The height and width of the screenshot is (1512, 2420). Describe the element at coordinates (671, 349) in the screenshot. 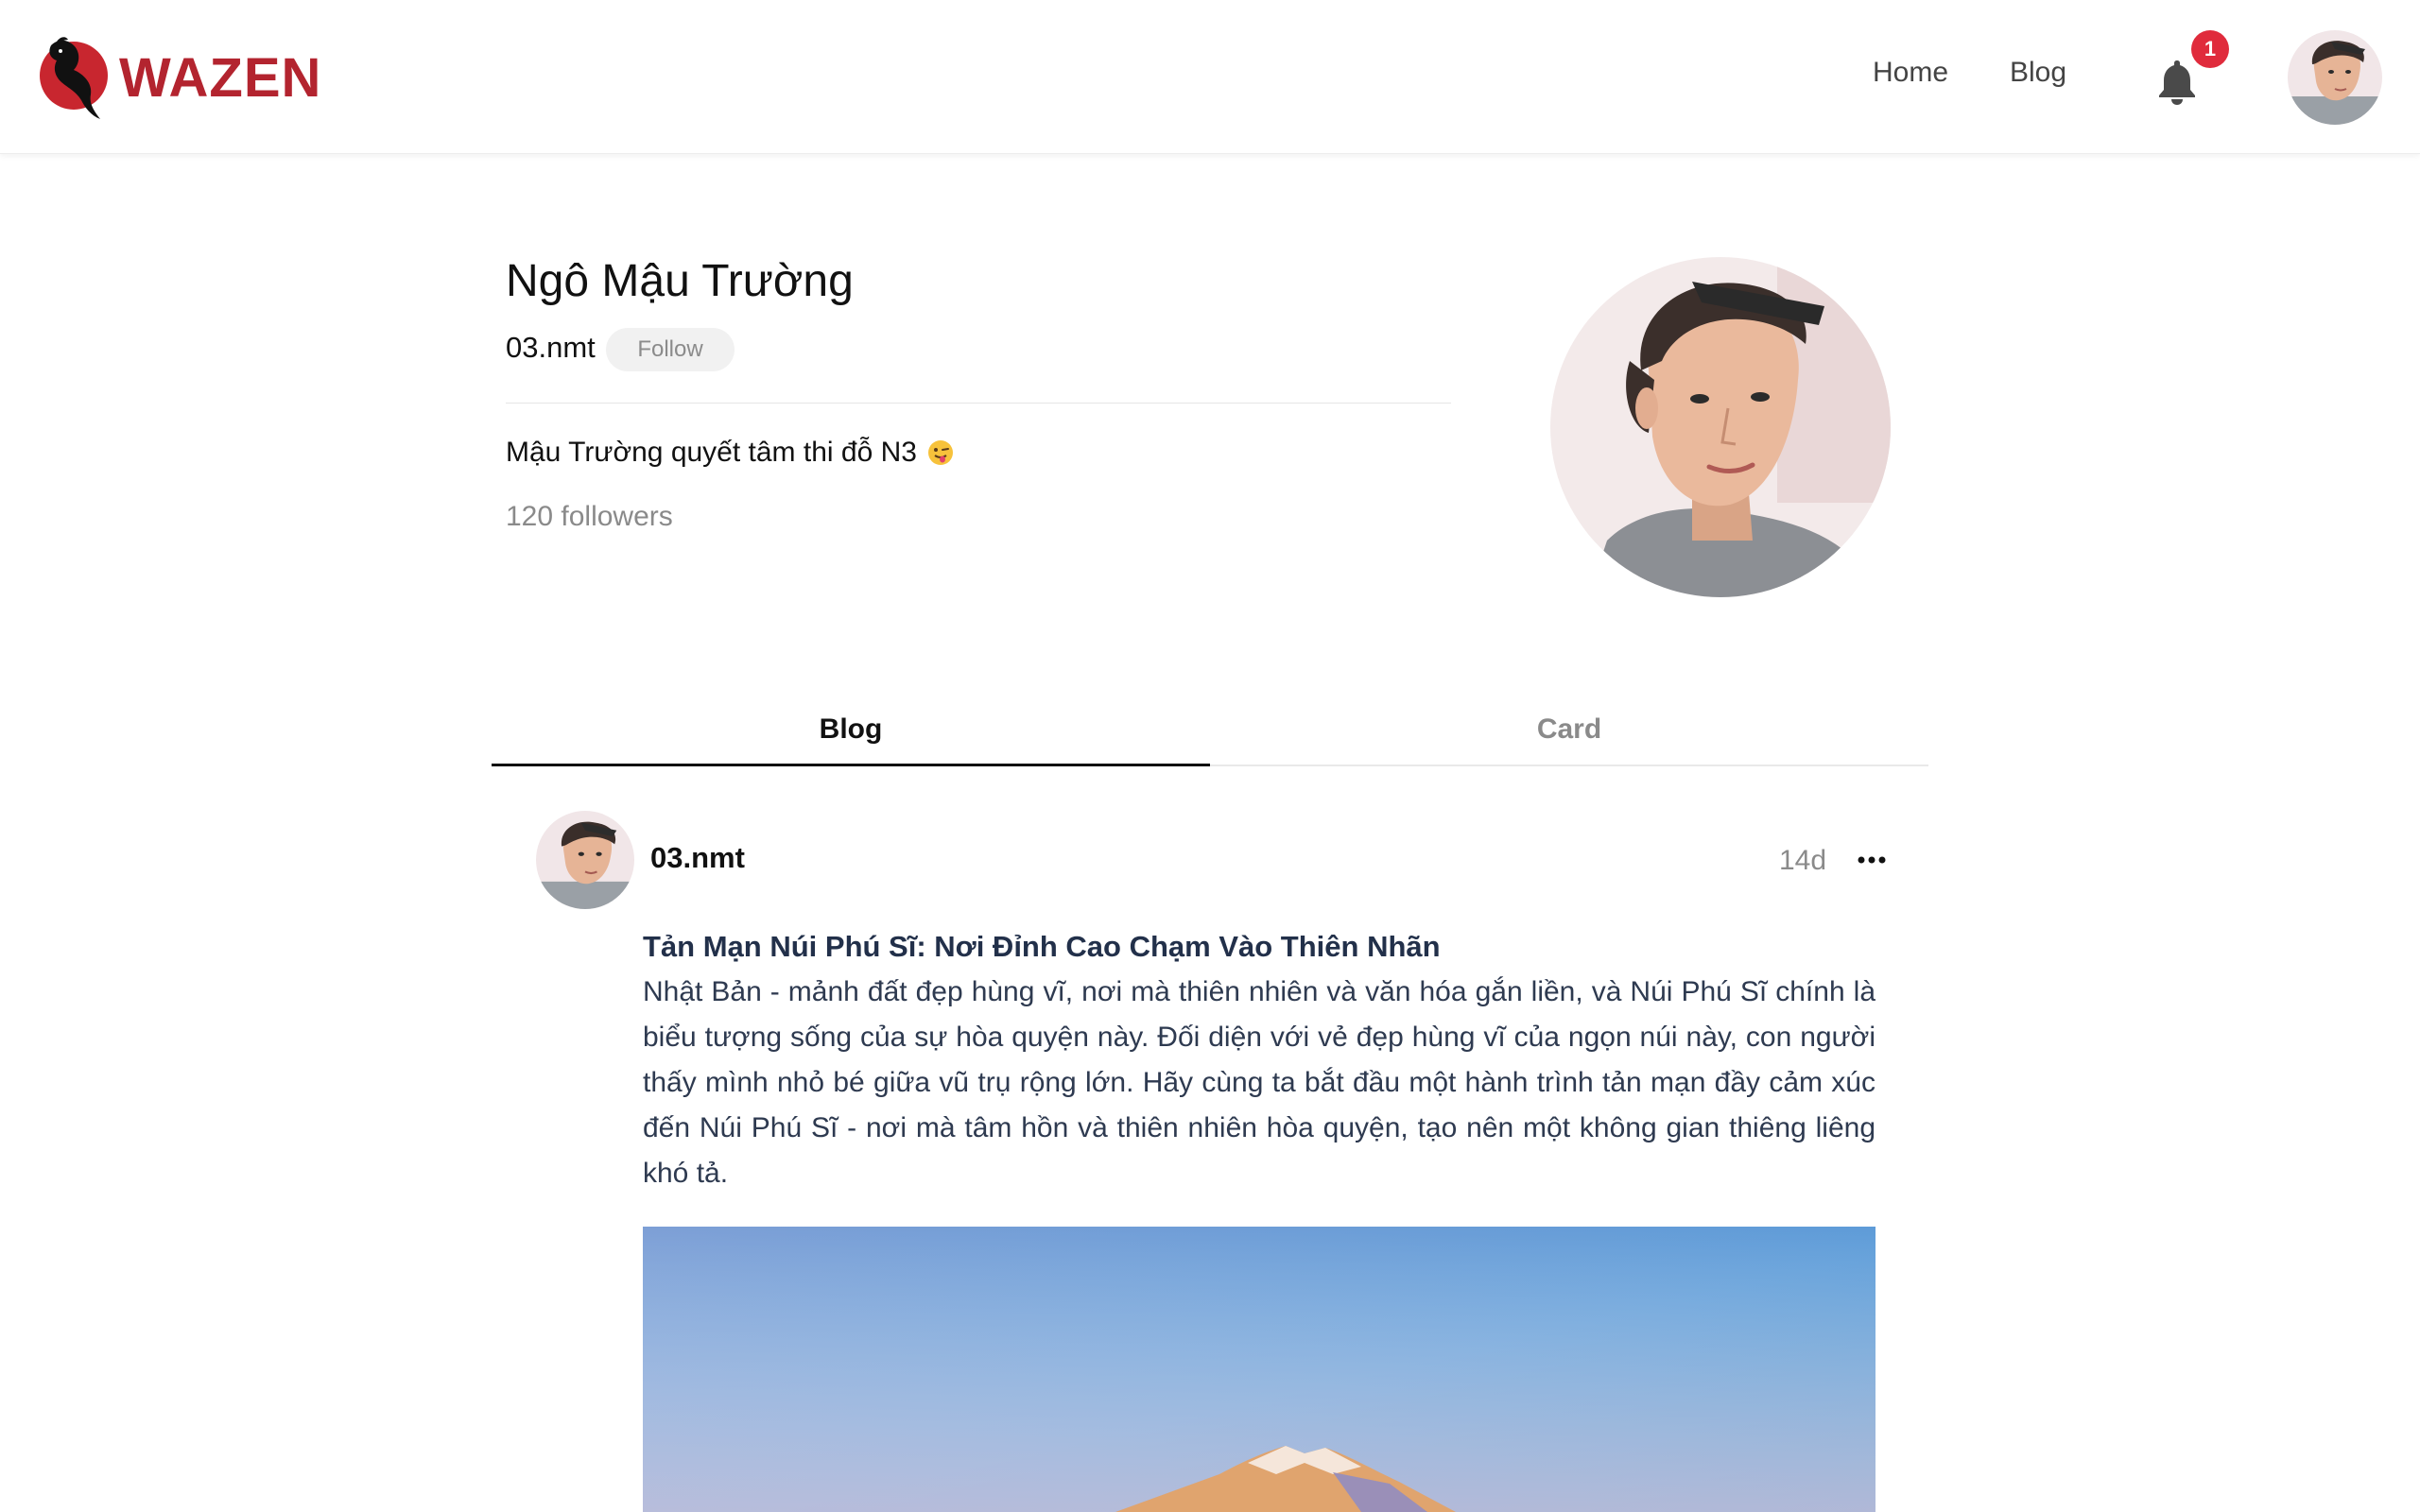

I see `follow-button: Follow` at that location.